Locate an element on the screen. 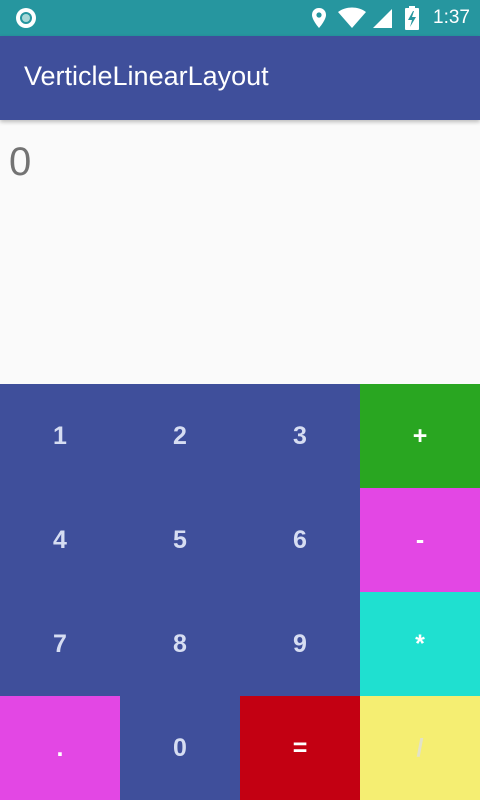  key-5: 5 is located at coordinates (180, 540).